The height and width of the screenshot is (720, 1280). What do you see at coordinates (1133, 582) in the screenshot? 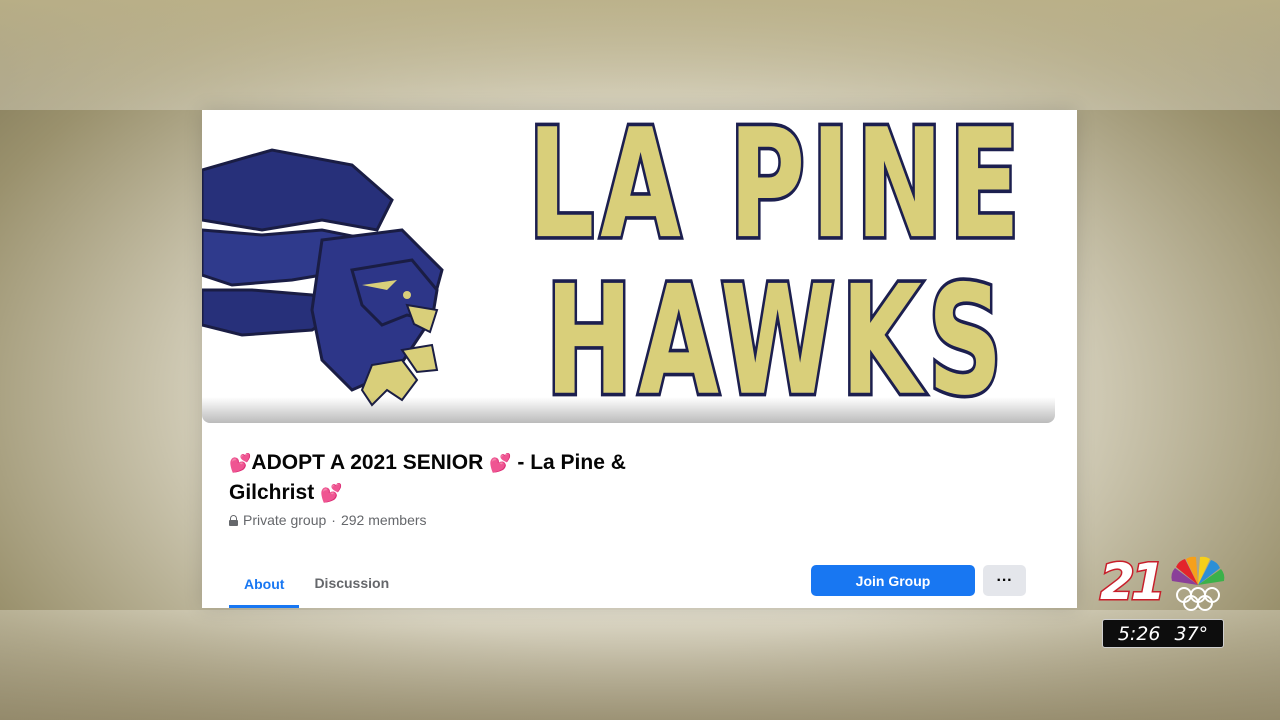
I see `channel-number: 21` at bounding box center [1133, 582].